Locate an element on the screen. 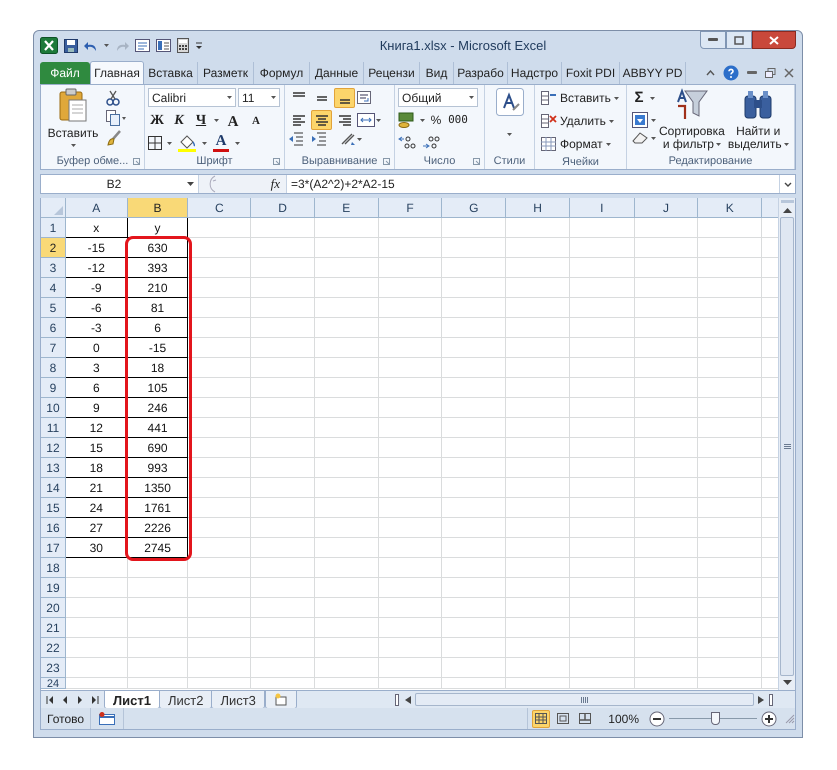 Image resolution: width=837 pixels, height=770 pixels. cells-menu-button: Вставить is located at coordinates (580, 98).